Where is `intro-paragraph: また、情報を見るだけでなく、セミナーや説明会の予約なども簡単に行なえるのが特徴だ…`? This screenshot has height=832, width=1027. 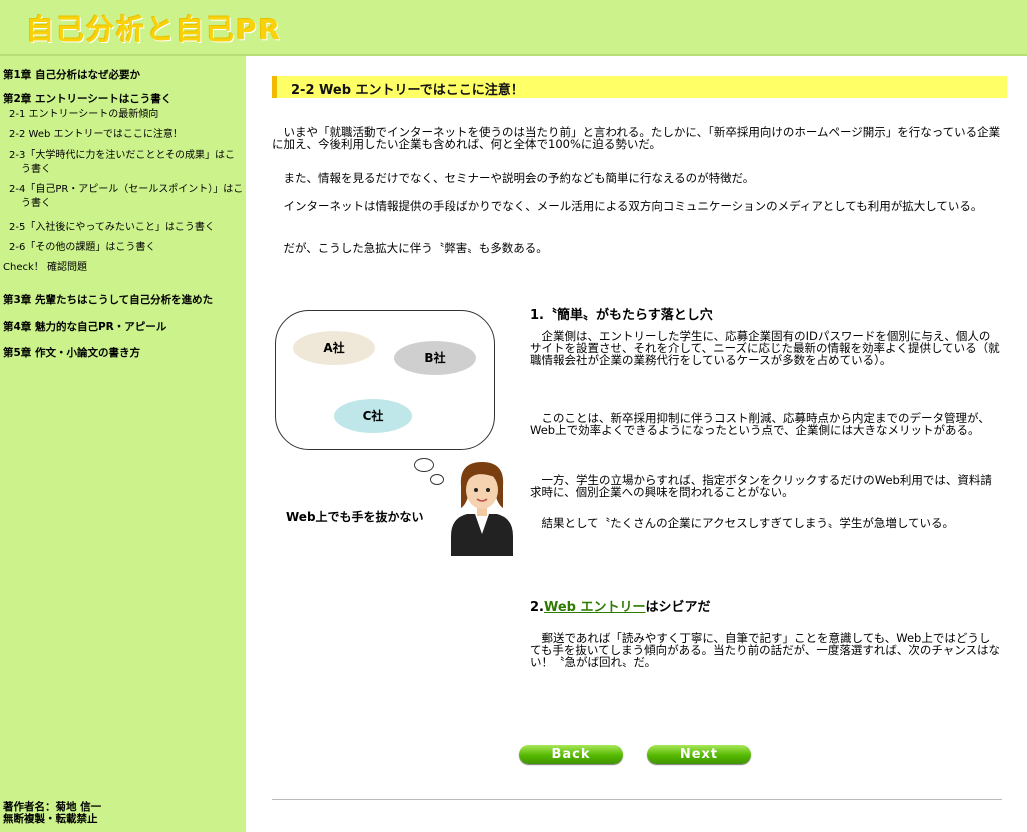 intro-paragraph: また、情報を見るだけでなく、セミナーや説明会の予約なども簡単に行なえるのが特徴だ… is located at coordinates (519, 178).